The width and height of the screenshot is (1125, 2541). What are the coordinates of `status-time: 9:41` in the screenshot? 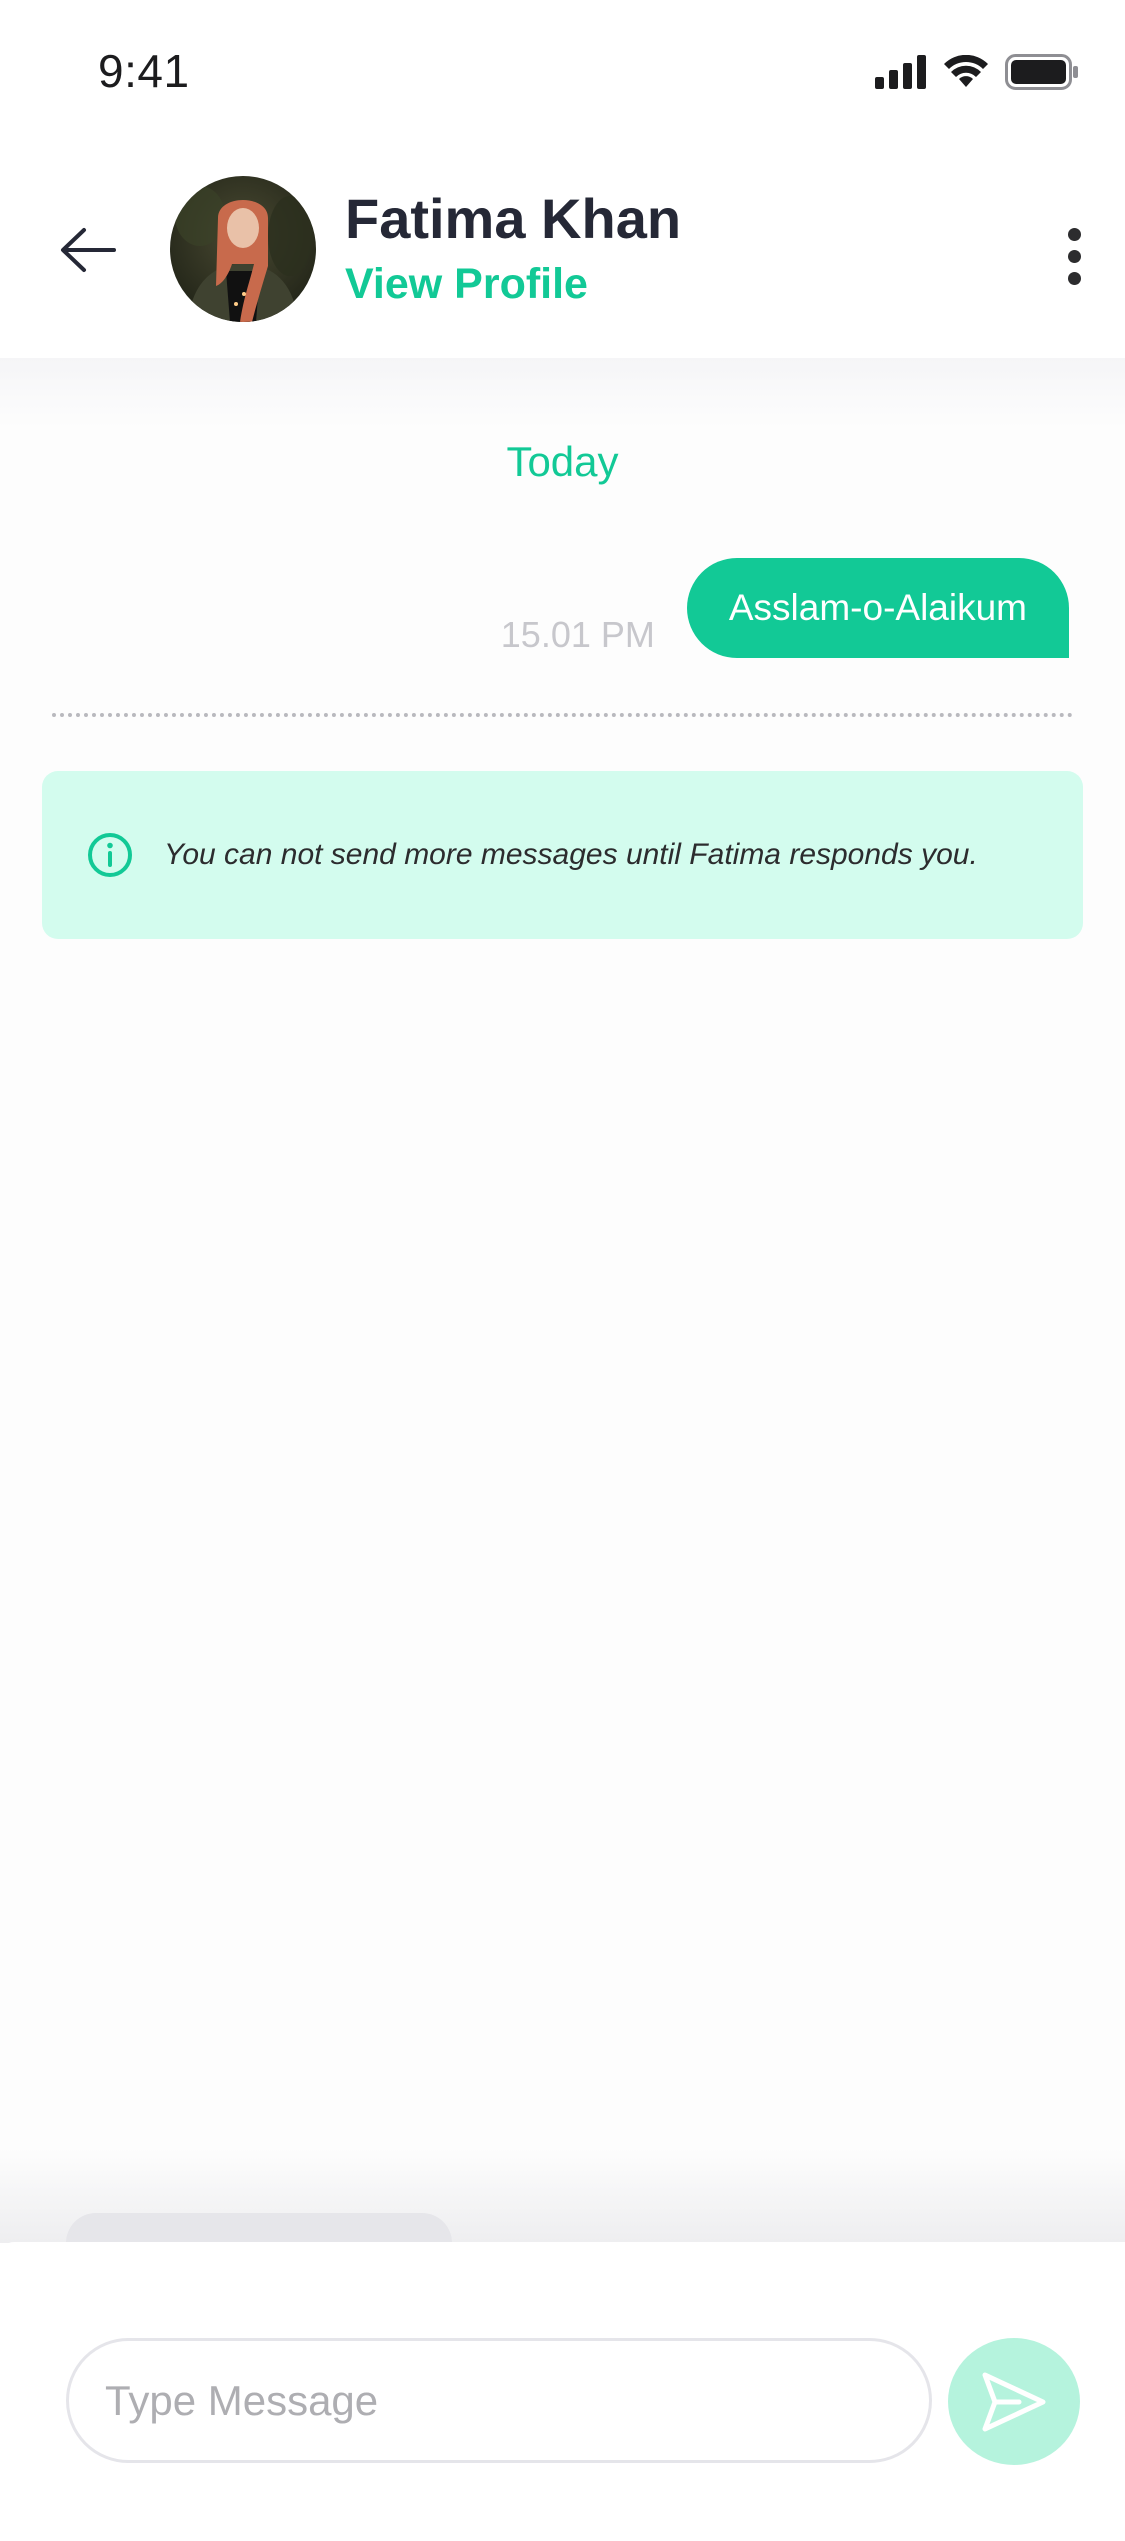 It's located at (144, 71).